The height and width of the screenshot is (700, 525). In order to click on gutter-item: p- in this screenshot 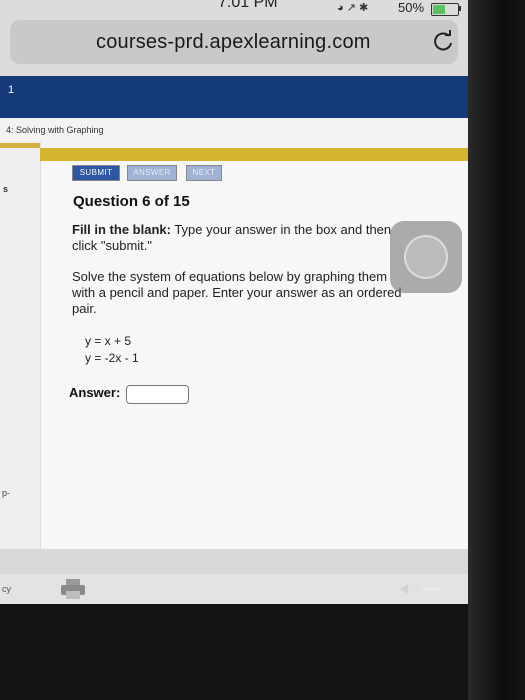, I will do `click(6, 493)`.